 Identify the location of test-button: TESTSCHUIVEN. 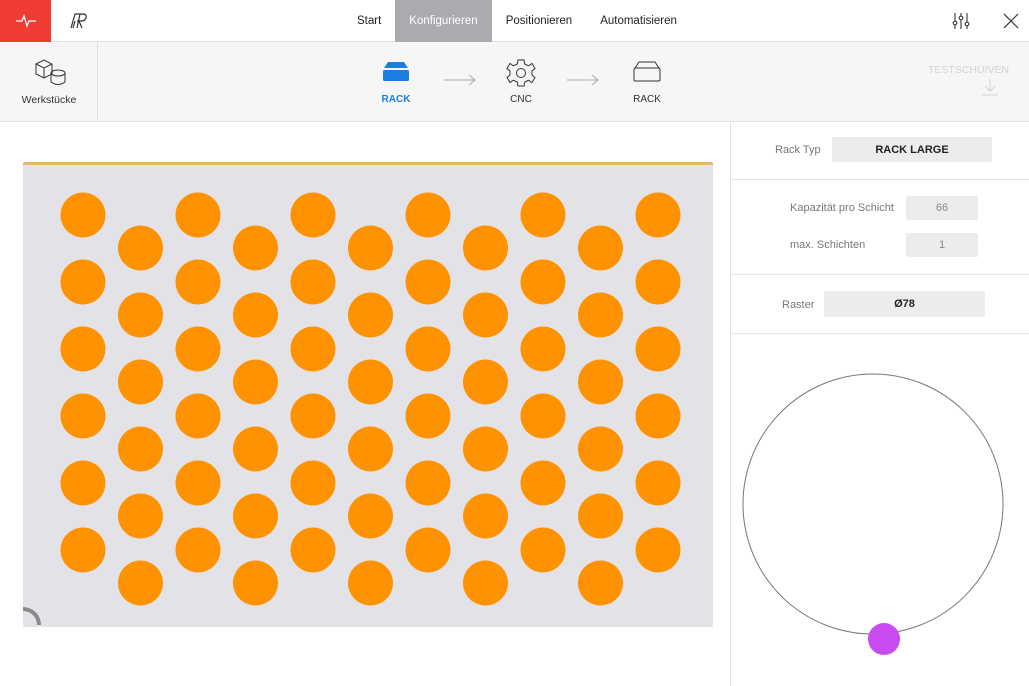
(978, 70).